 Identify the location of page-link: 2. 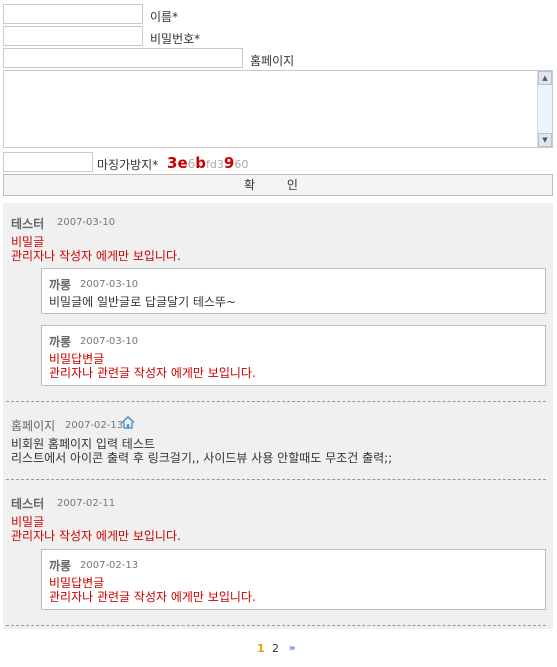
(275, 648).